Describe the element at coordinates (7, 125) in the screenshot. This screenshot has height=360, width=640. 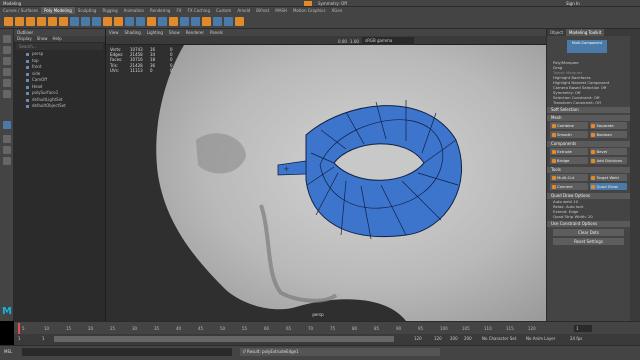
I see `quad-draw-tool-icon` at that location.